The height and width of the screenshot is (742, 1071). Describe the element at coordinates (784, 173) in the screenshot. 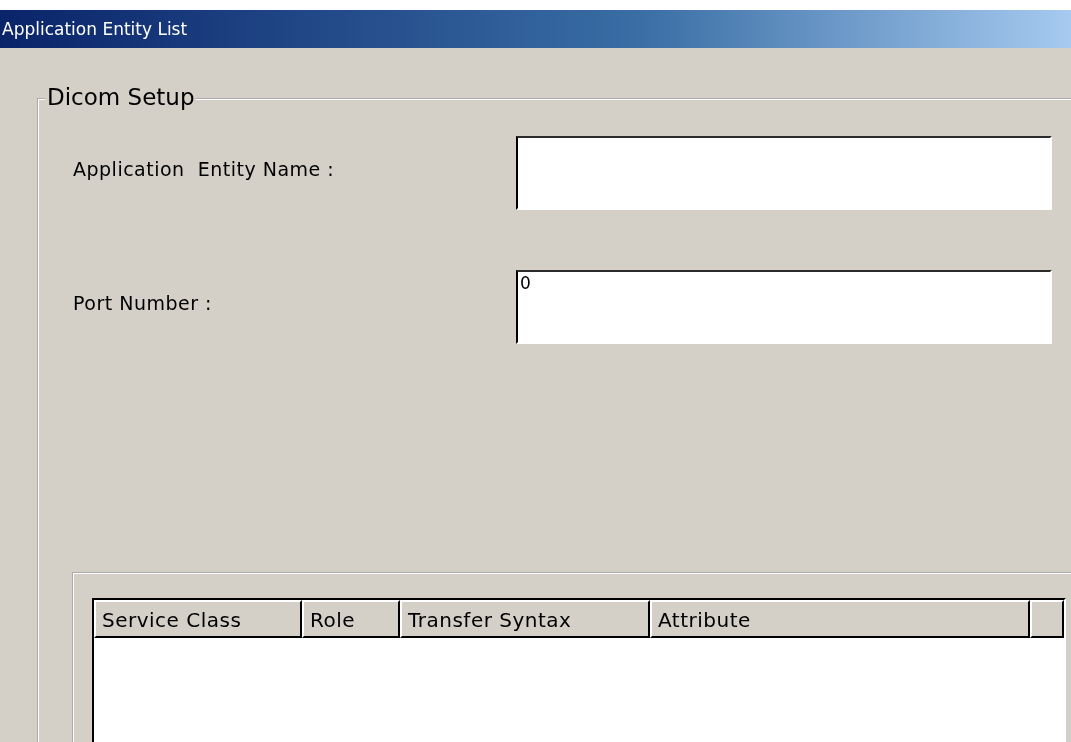

I see `input-field` at that location.